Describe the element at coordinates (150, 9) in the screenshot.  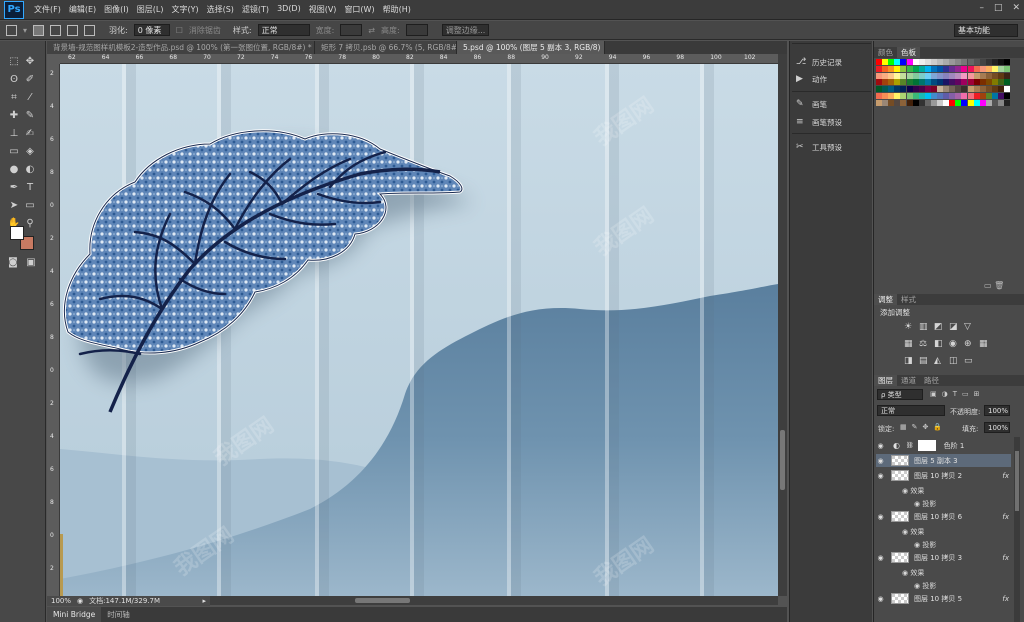
I see `menu-item: 图层(L)` at that location.